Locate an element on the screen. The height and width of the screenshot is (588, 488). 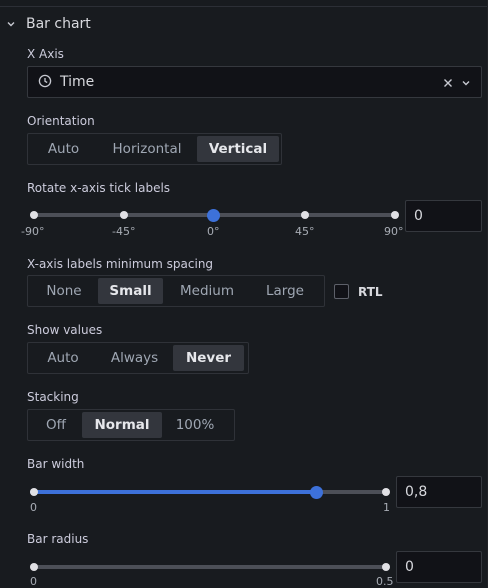
orientation-option-vertical: Vertical is located at coordinates (238, 149).